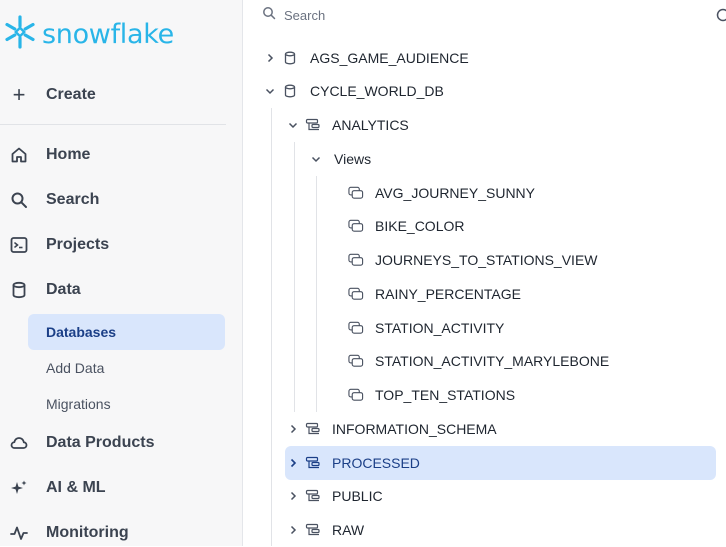  I want to click on tree-view-item: AVG_JOURNEY_SUNNY, so click(441, 193).